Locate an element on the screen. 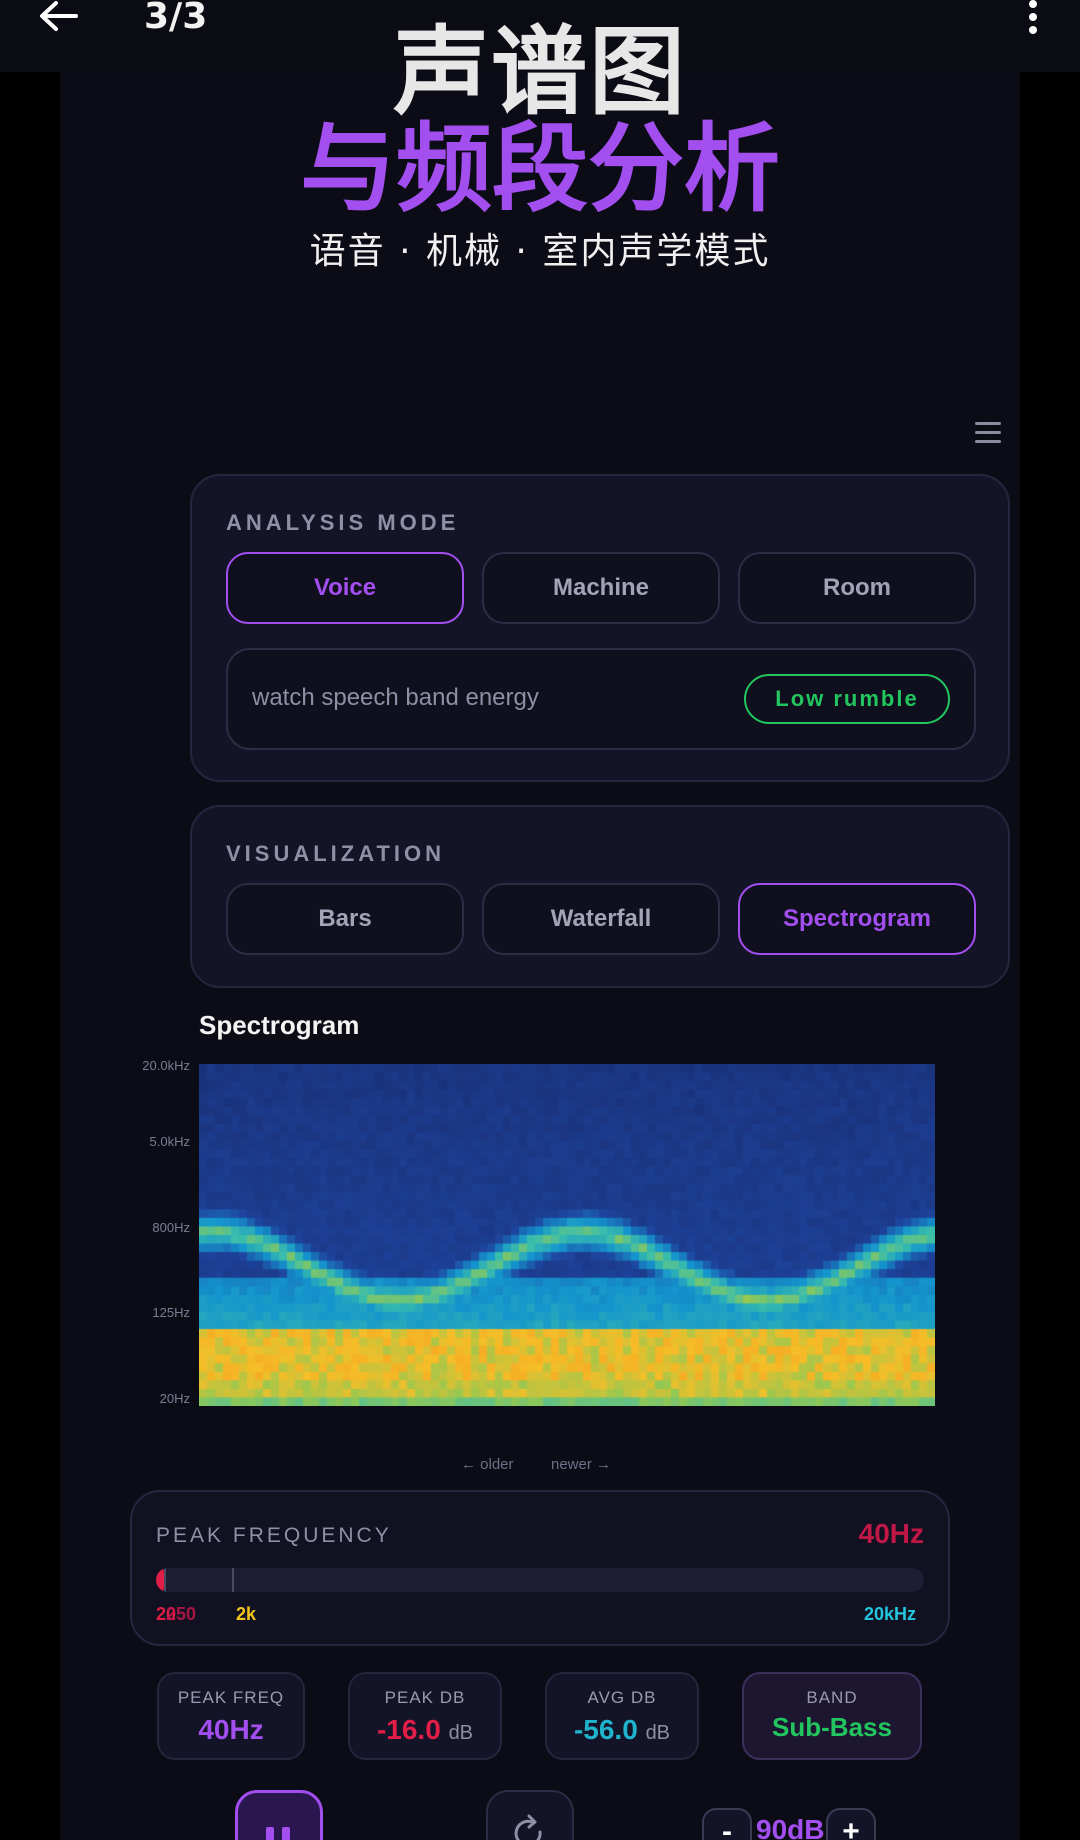 The width and height of the screenshot is (1080, 1840). hamburger-menu-icon is located at coordinates (988, 433).